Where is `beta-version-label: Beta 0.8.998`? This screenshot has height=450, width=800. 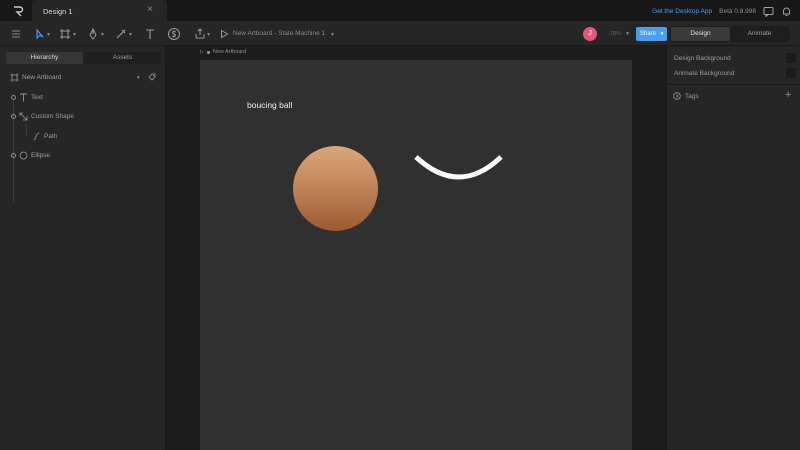 beta-version-label: Beta 0.8.998 is located at coordinates (737, 11).